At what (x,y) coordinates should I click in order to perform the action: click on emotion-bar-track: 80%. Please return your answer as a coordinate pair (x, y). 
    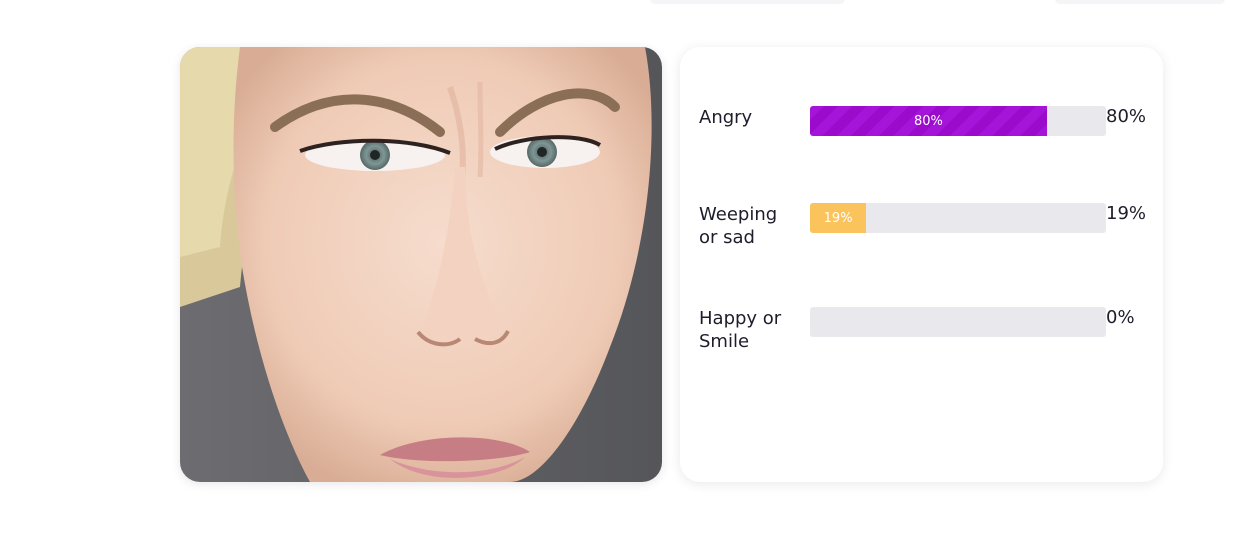
    Looking at the image, I should click on (958, 121).